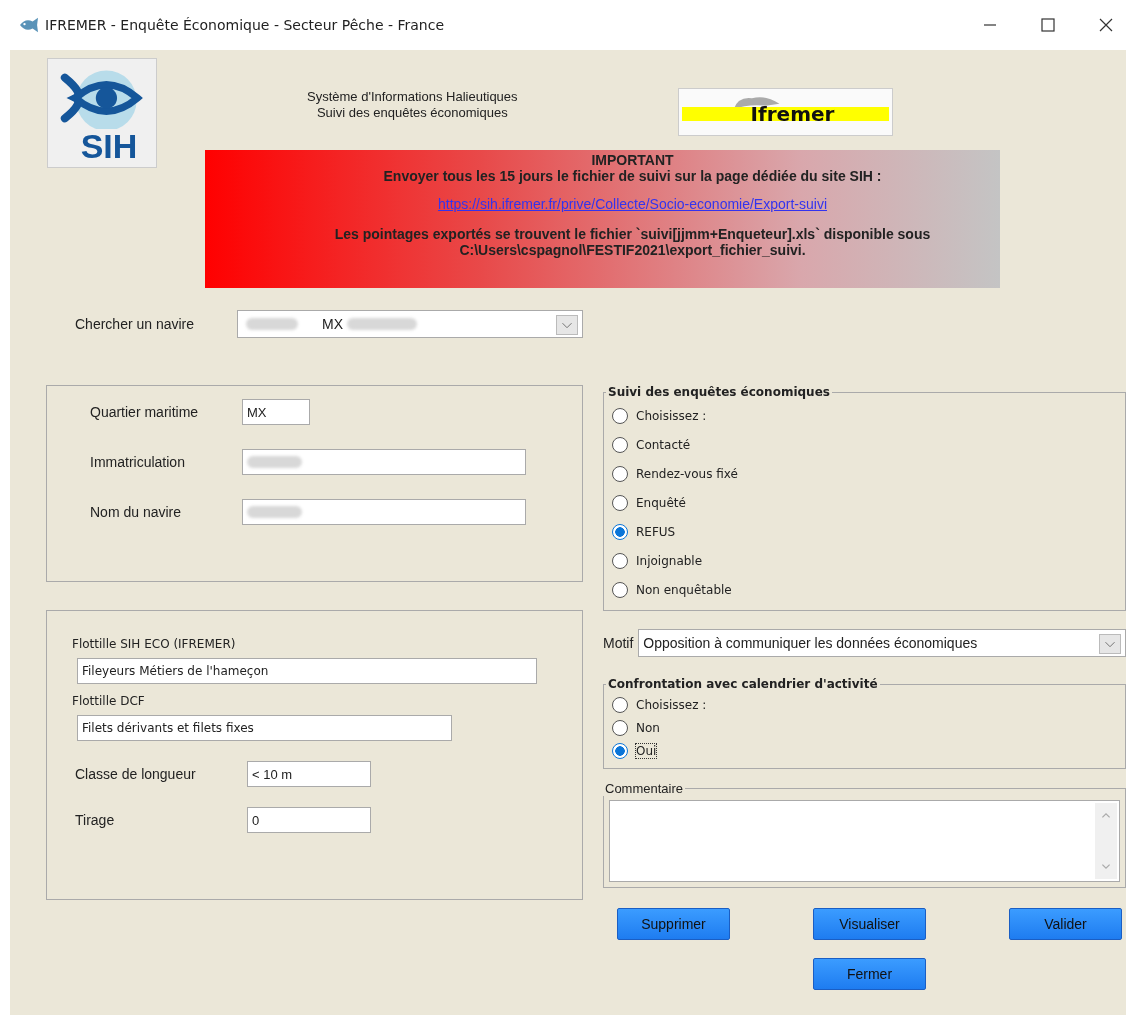 The image size is (1136, 1015). What do you see at coordinates (687, 473) in the screenshot?
I see `radio-label: Rendez-vous fixé` at bounding box center [687, 473].